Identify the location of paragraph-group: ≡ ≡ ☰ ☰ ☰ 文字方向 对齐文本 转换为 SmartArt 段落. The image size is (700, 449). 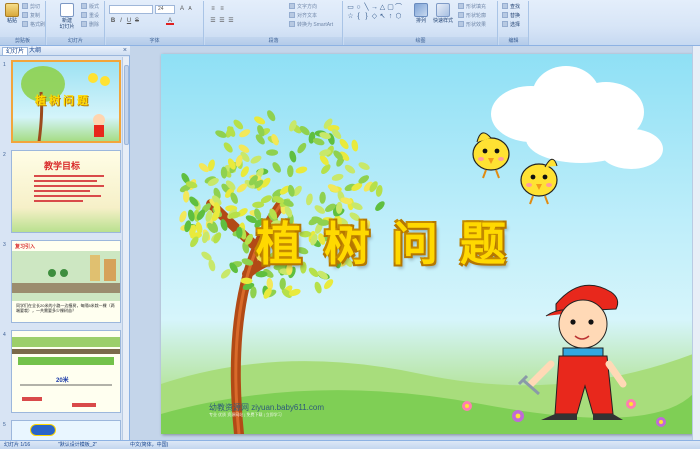
(274, 23).